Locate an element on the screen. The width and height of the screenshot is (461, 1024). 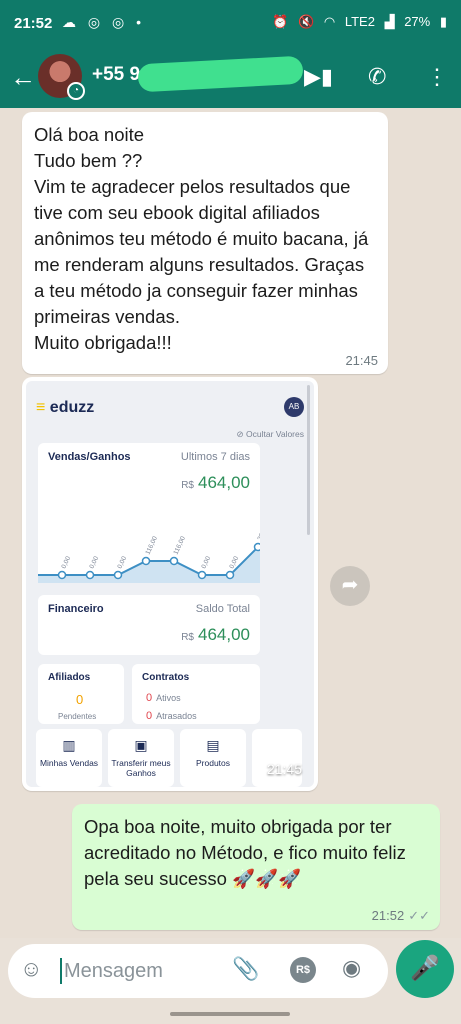
status-time: 21:52 is located at coordinates (33, 23).